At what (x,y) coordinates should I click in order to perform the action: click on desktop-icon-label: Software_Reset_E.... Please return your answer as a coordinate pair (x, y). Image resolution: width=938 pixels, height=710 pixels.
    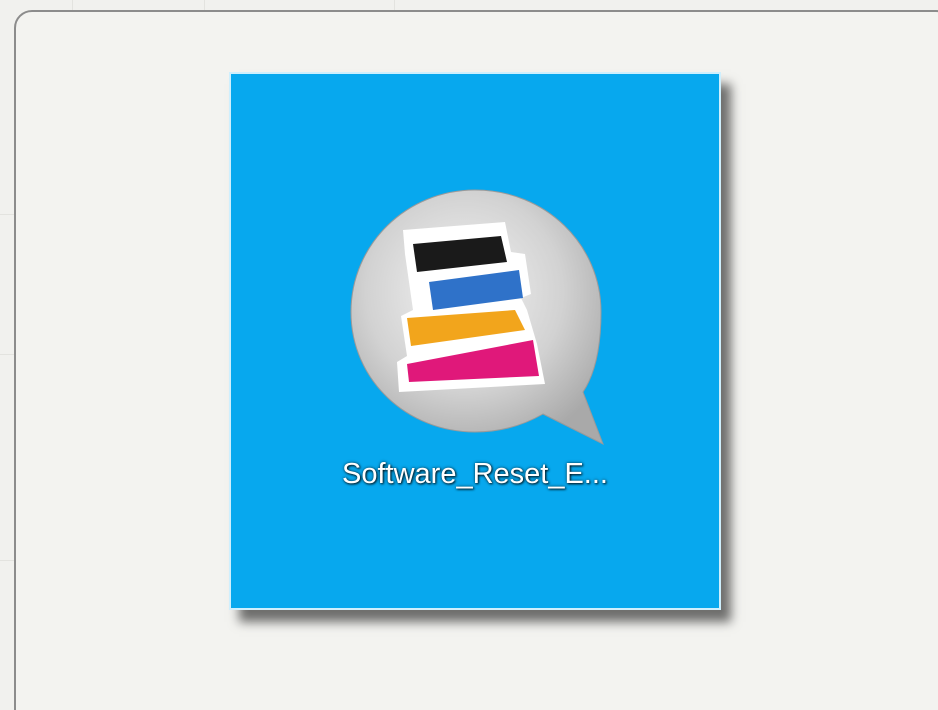
    Looking at the image, I should click on (475, 474).